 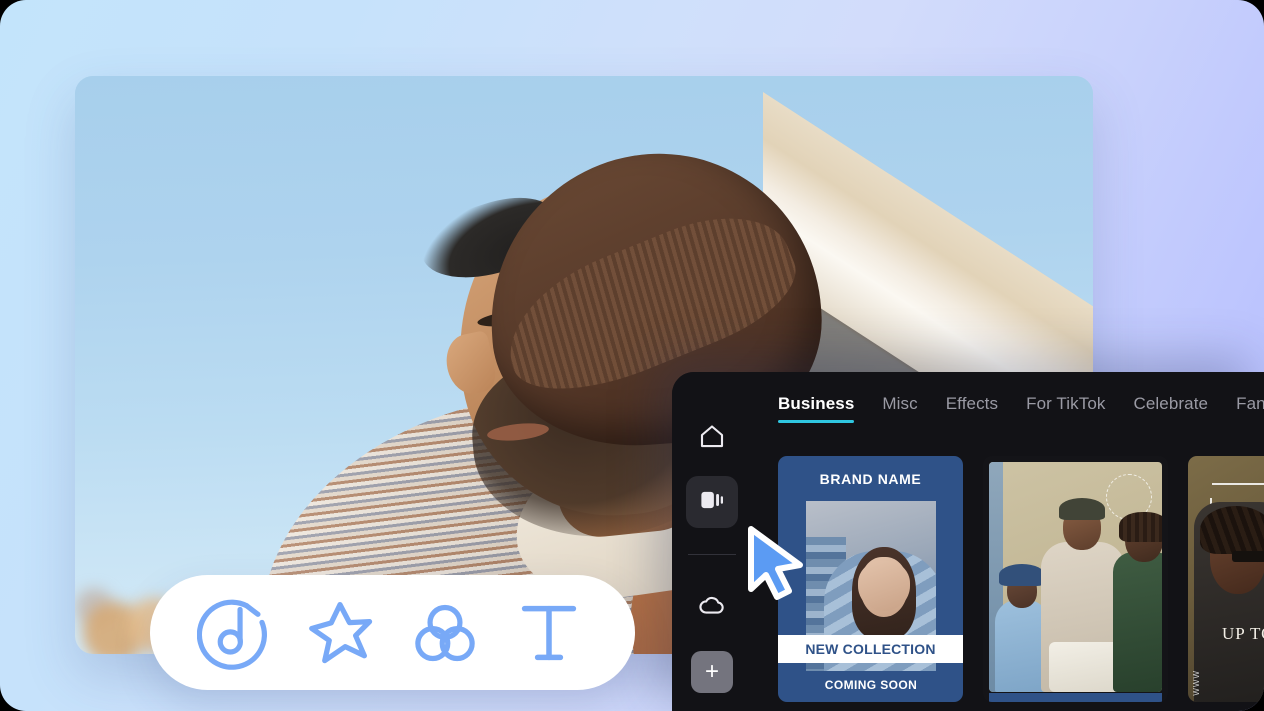 I want to click on text-icon, so click(x=549, y=633).